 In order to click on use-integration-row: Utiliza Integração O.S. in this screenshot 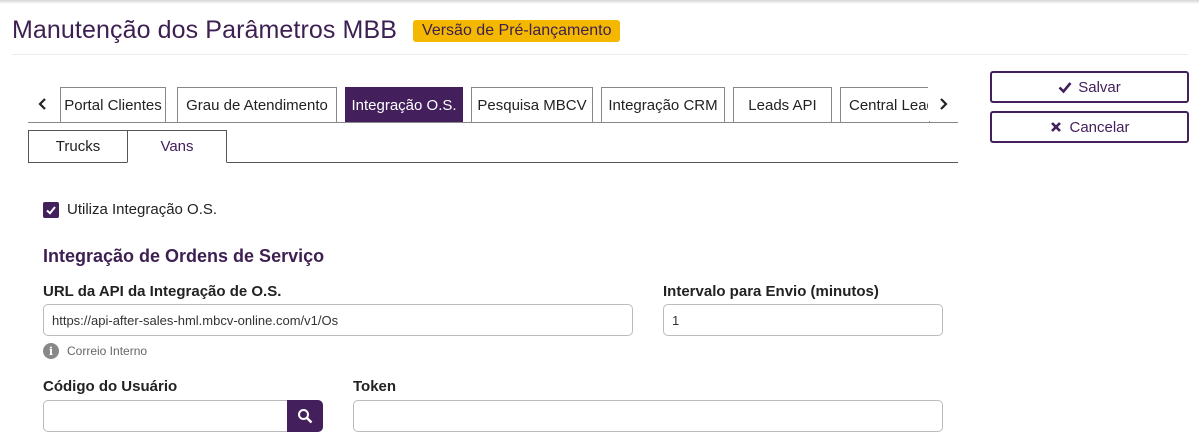, I will do `click(130, 209)`.